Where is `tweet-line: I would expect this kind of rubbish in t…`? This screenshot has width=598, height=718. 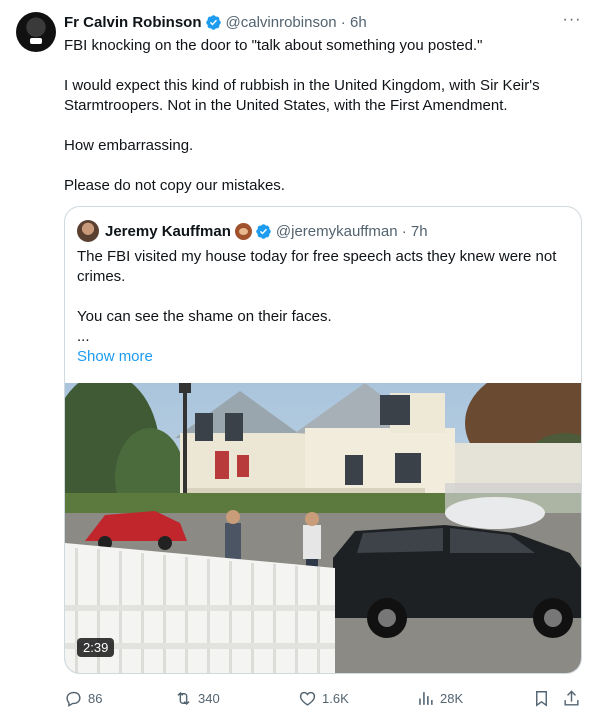 tweet-line: I would expect this kind of rubbish in t… is located at coordinates (302, 95).